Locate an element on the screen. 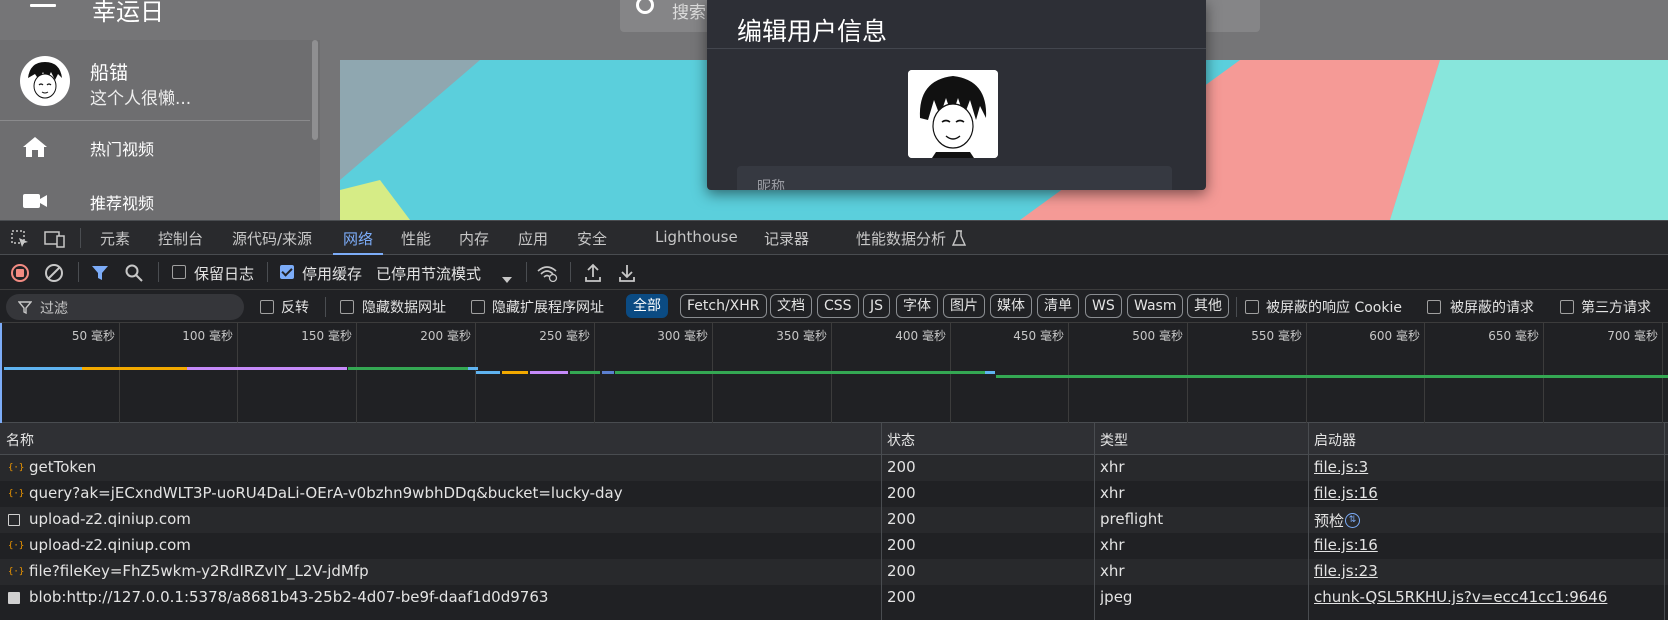  filter-chip-media: 媒体 is located at coordinates (1011, 306).